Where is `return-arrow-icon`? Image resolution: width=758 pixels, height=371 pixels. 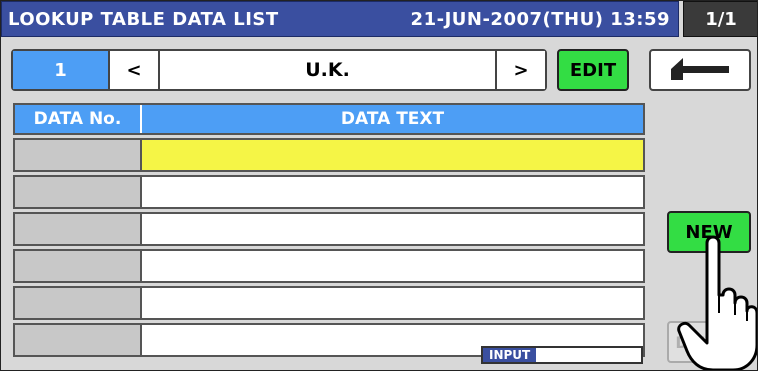
return-arrow-icon is located at coordinates (700, 69).